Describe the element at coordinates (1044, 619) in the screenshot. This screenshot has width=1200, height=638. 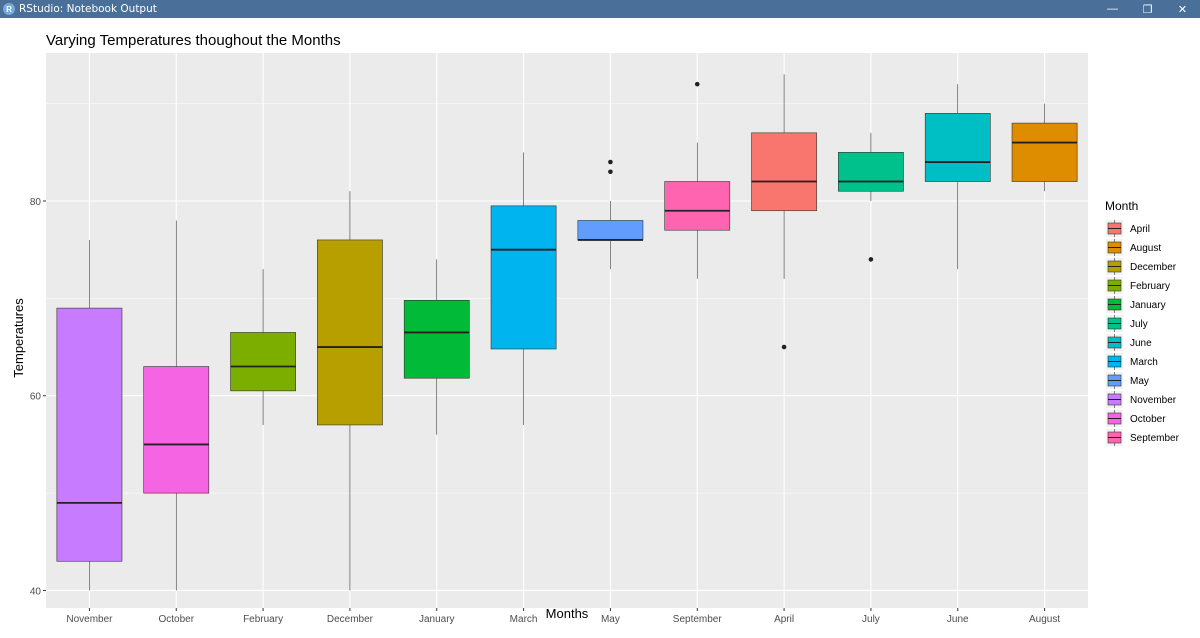
I see `x-tick-label: August` at that location.